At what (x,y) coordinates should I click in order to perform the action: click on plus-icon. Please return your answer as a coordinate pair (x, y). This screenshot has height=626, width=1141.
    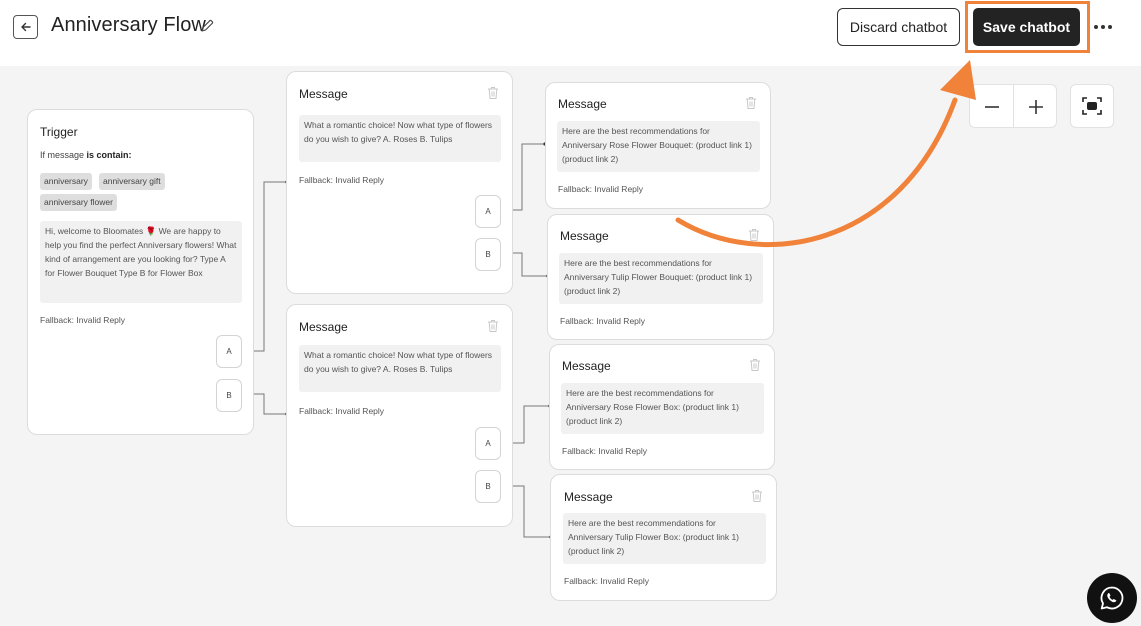
    Looking at the image, I should click on (1035, 106).